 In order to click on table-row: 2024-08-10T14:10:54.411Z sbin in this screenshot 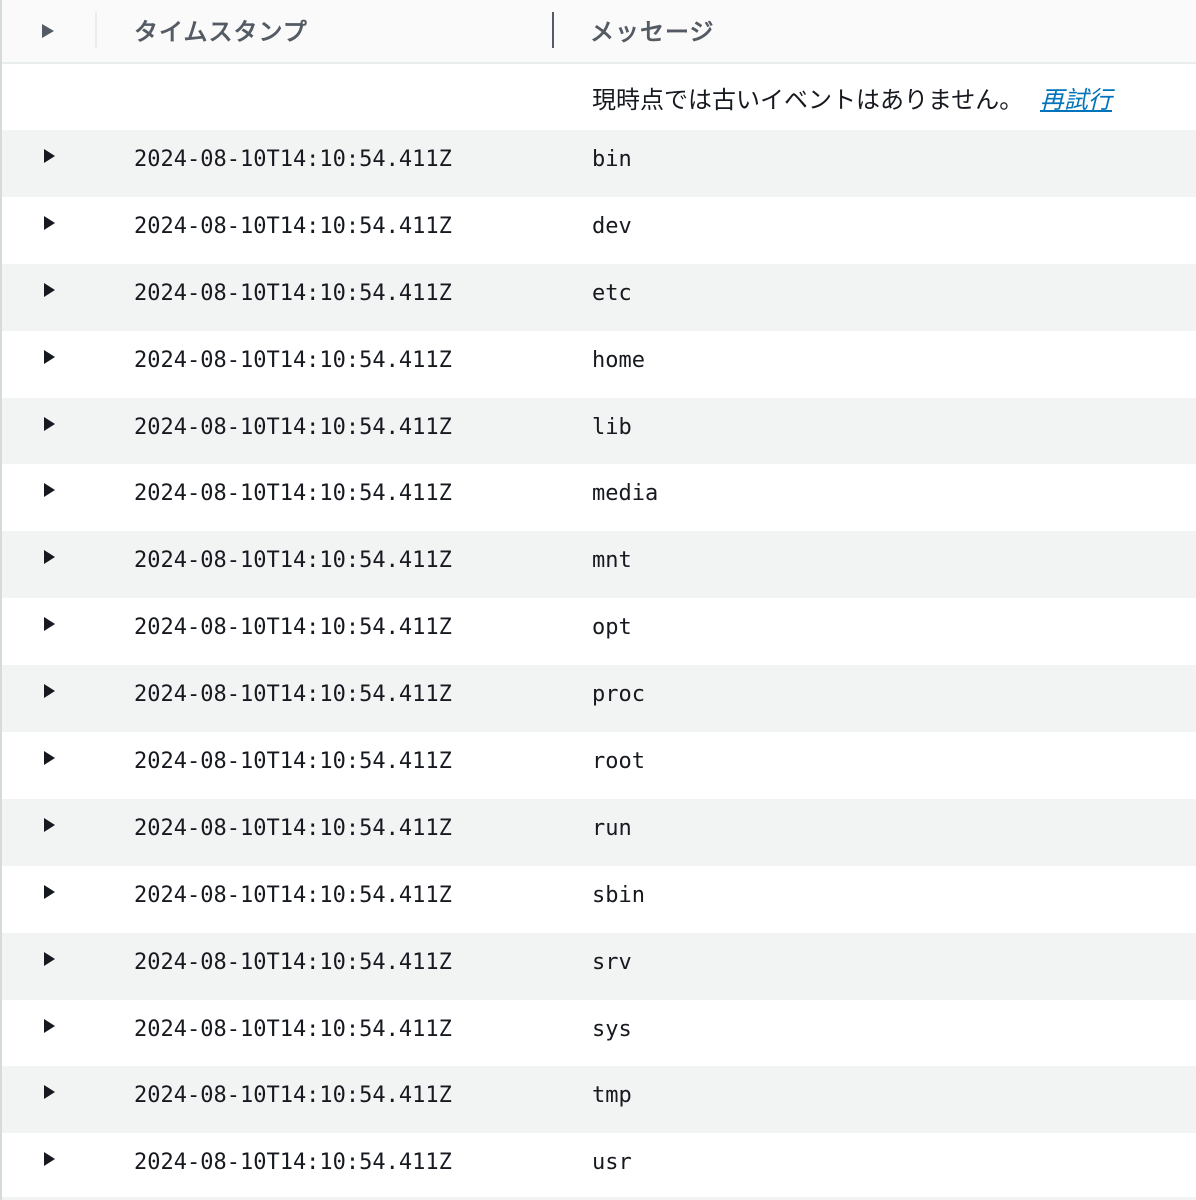, I will do `click(599, 899)`.